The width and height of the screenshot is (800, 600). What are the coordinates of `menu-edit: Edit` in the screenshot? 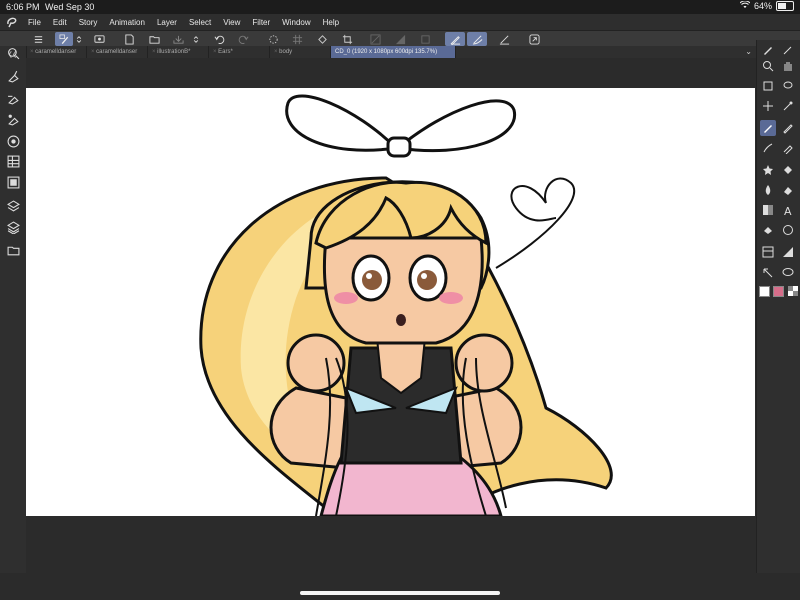 It's located at (60, 22).